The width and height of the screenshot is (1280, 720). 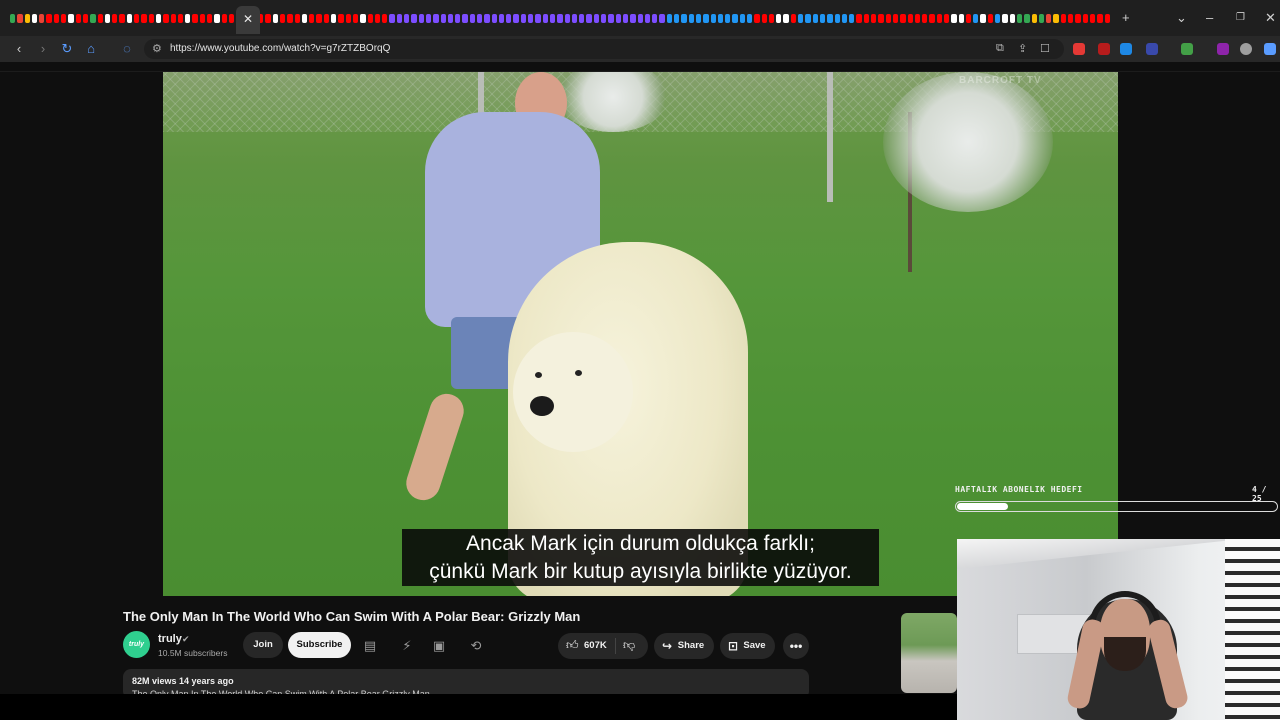 What do you see at coordinates (929, 653) in the screenshot?
I see `recommended-video-thumbnail` at bounding box center [929, 653].